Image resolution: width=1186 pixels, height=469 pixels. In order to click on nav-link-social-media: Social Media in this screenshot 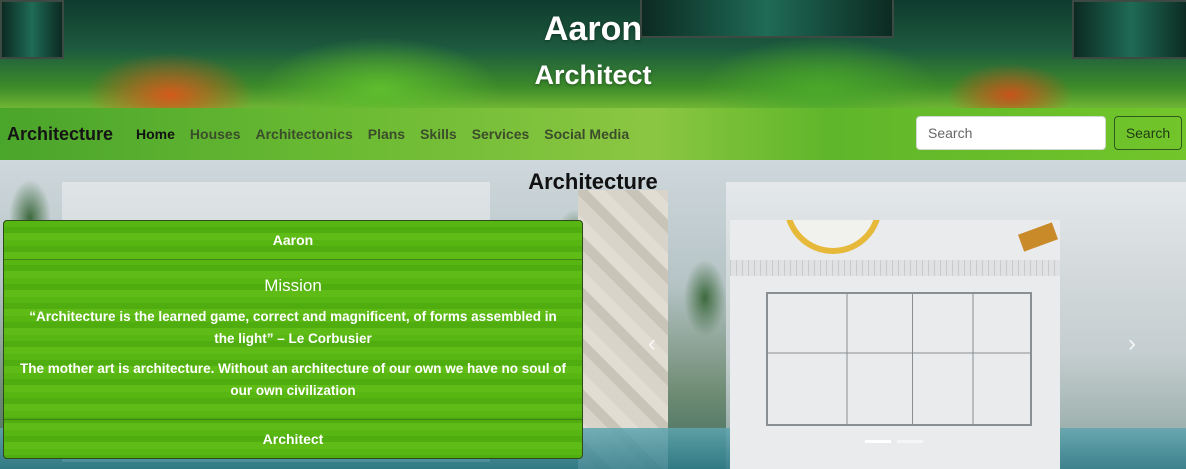, I will do `click(586, 134)`.